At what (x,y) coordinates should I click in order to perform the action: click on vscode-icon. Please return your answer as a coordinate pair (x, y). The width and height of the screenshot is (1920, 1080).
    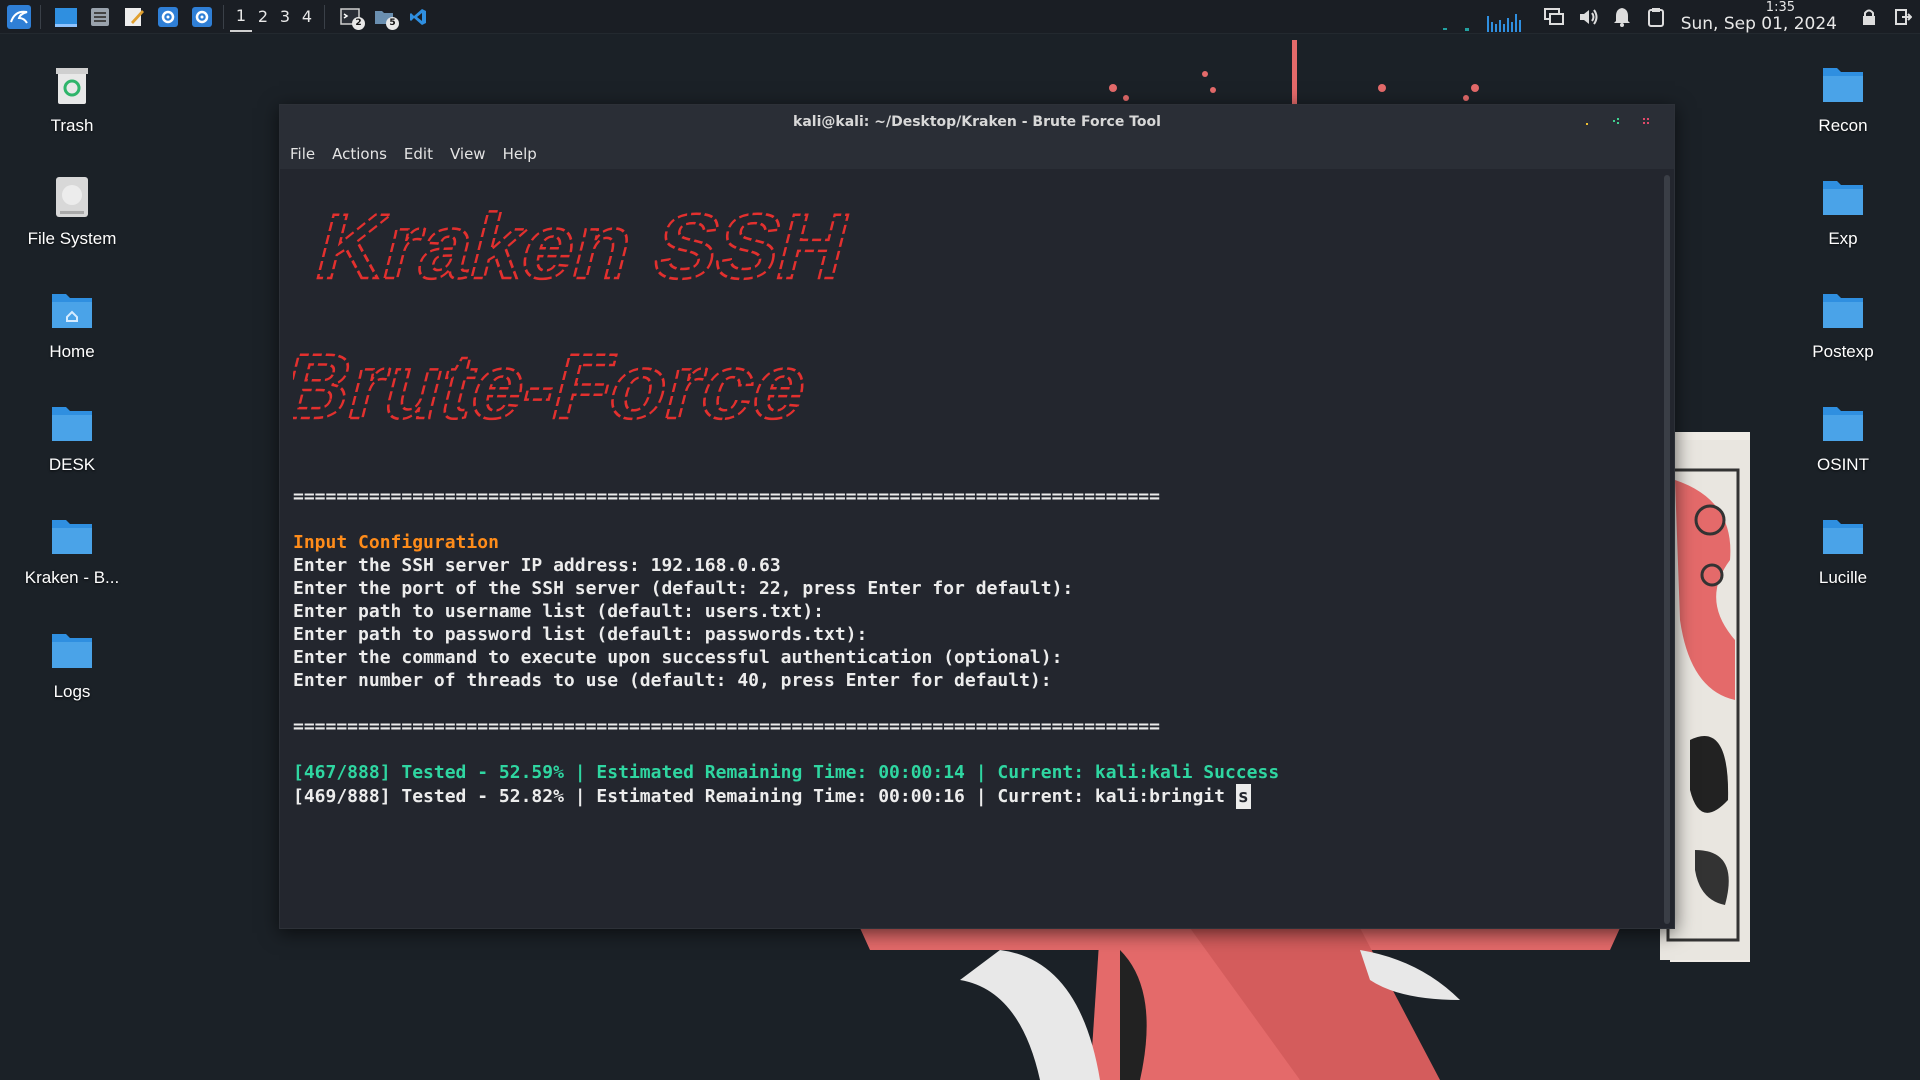
    Looking at the image, I should click on (418, 16).